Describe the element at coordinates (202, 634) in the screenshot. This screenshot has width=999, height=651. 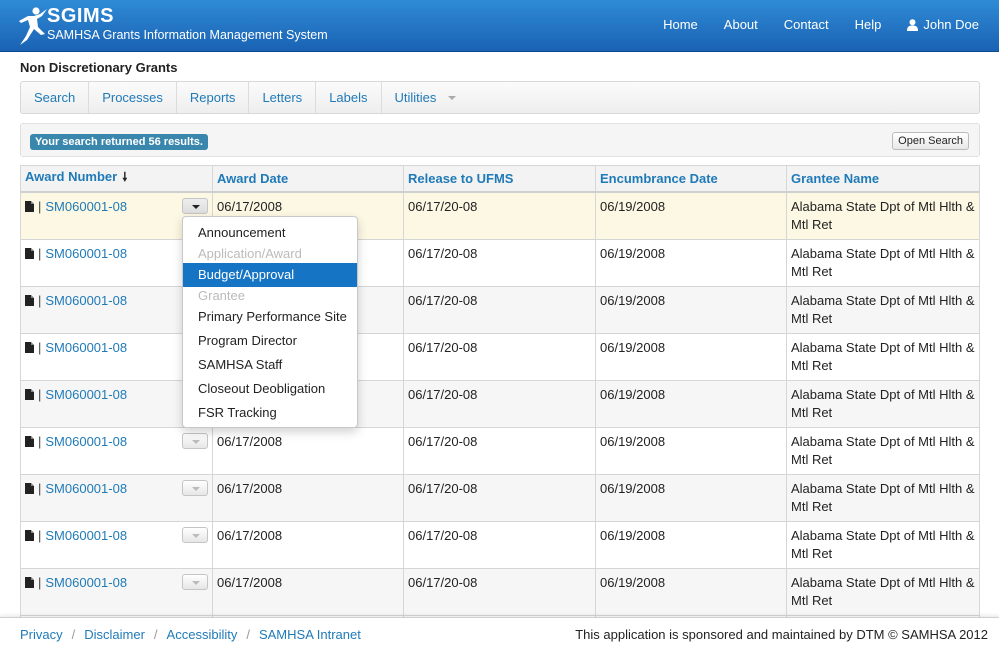
I see `footer-link-accessibility: Accessibility` at that location.